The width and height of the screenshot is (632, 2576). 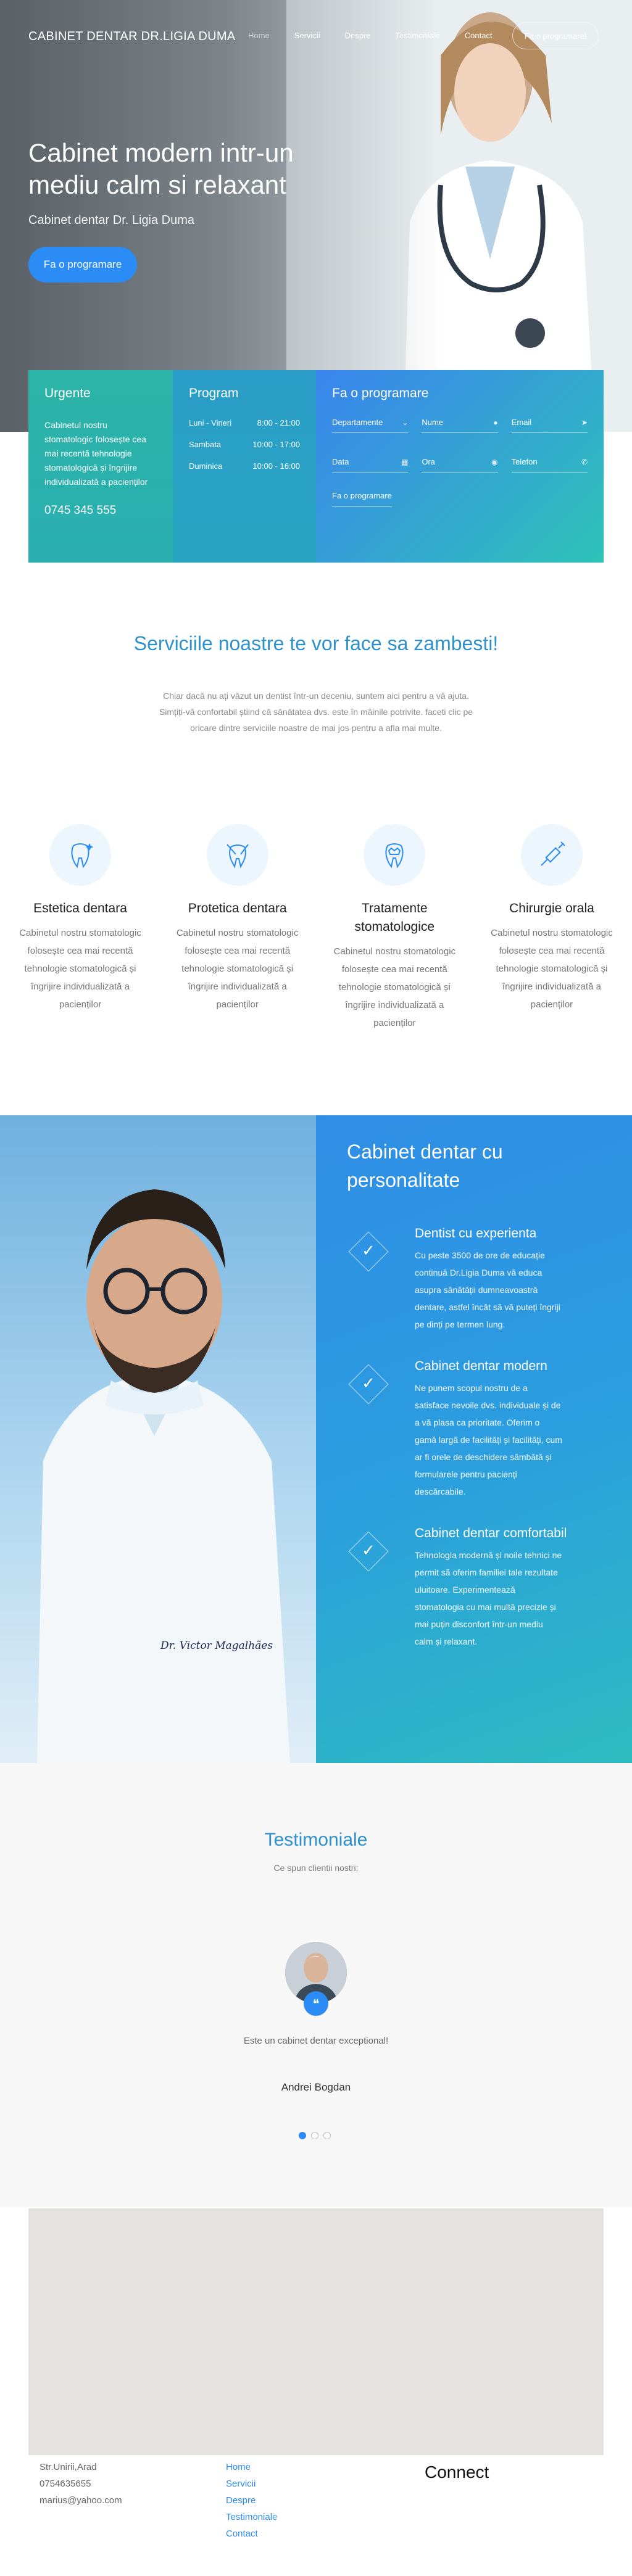 I want to click on schedule-hours: 10:00 - 17:00, so click(x=276, y=444).